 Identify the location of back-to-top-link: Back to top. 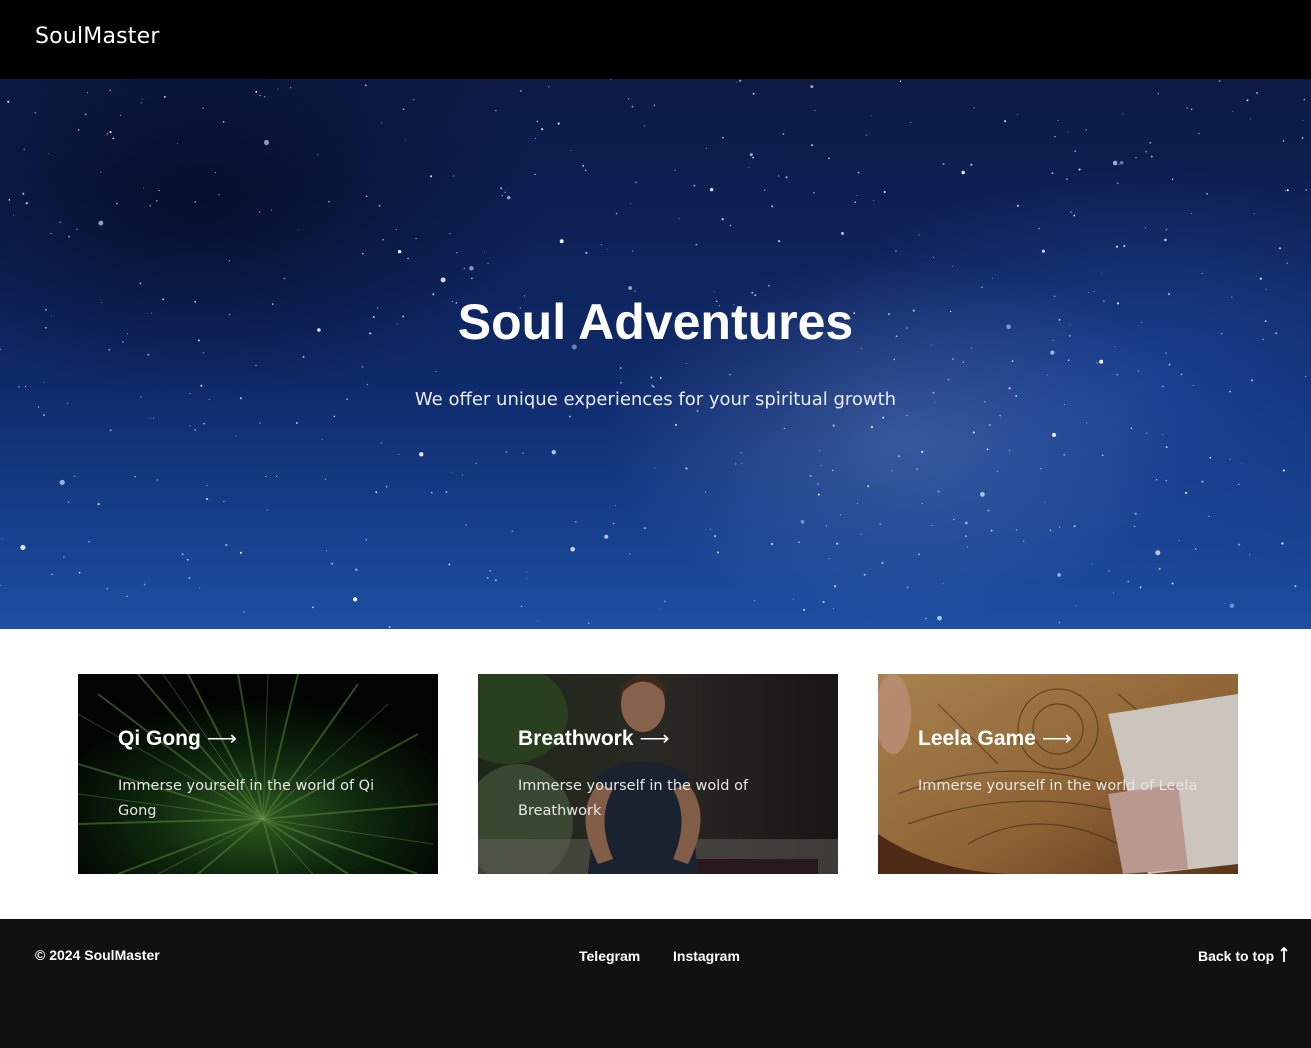
(1243, 955).